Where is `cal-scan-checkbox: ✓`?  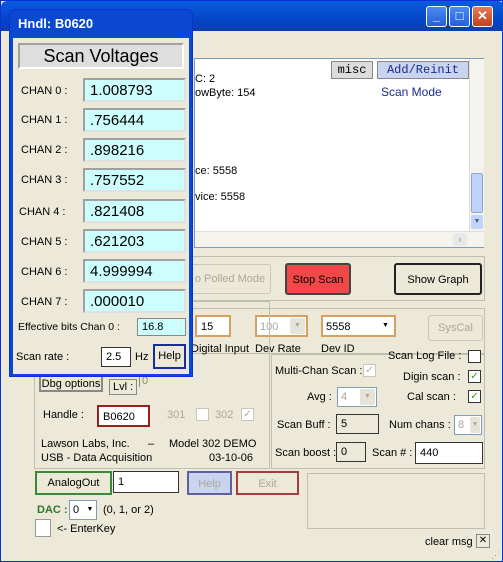
cal-scan-checkbox: ✓ is located at coordinates (474, 396).